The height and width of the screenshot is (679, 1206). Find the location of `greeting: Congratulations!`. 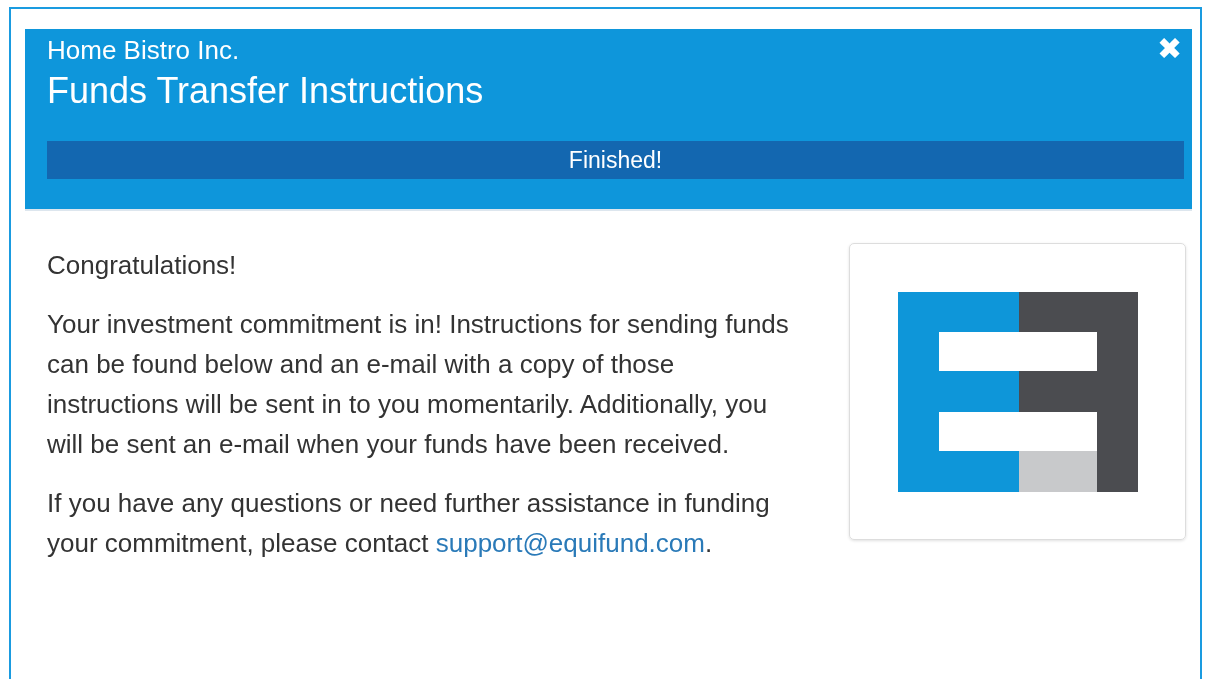

greeting: Congratulations! is located at coordinates (142, 265).